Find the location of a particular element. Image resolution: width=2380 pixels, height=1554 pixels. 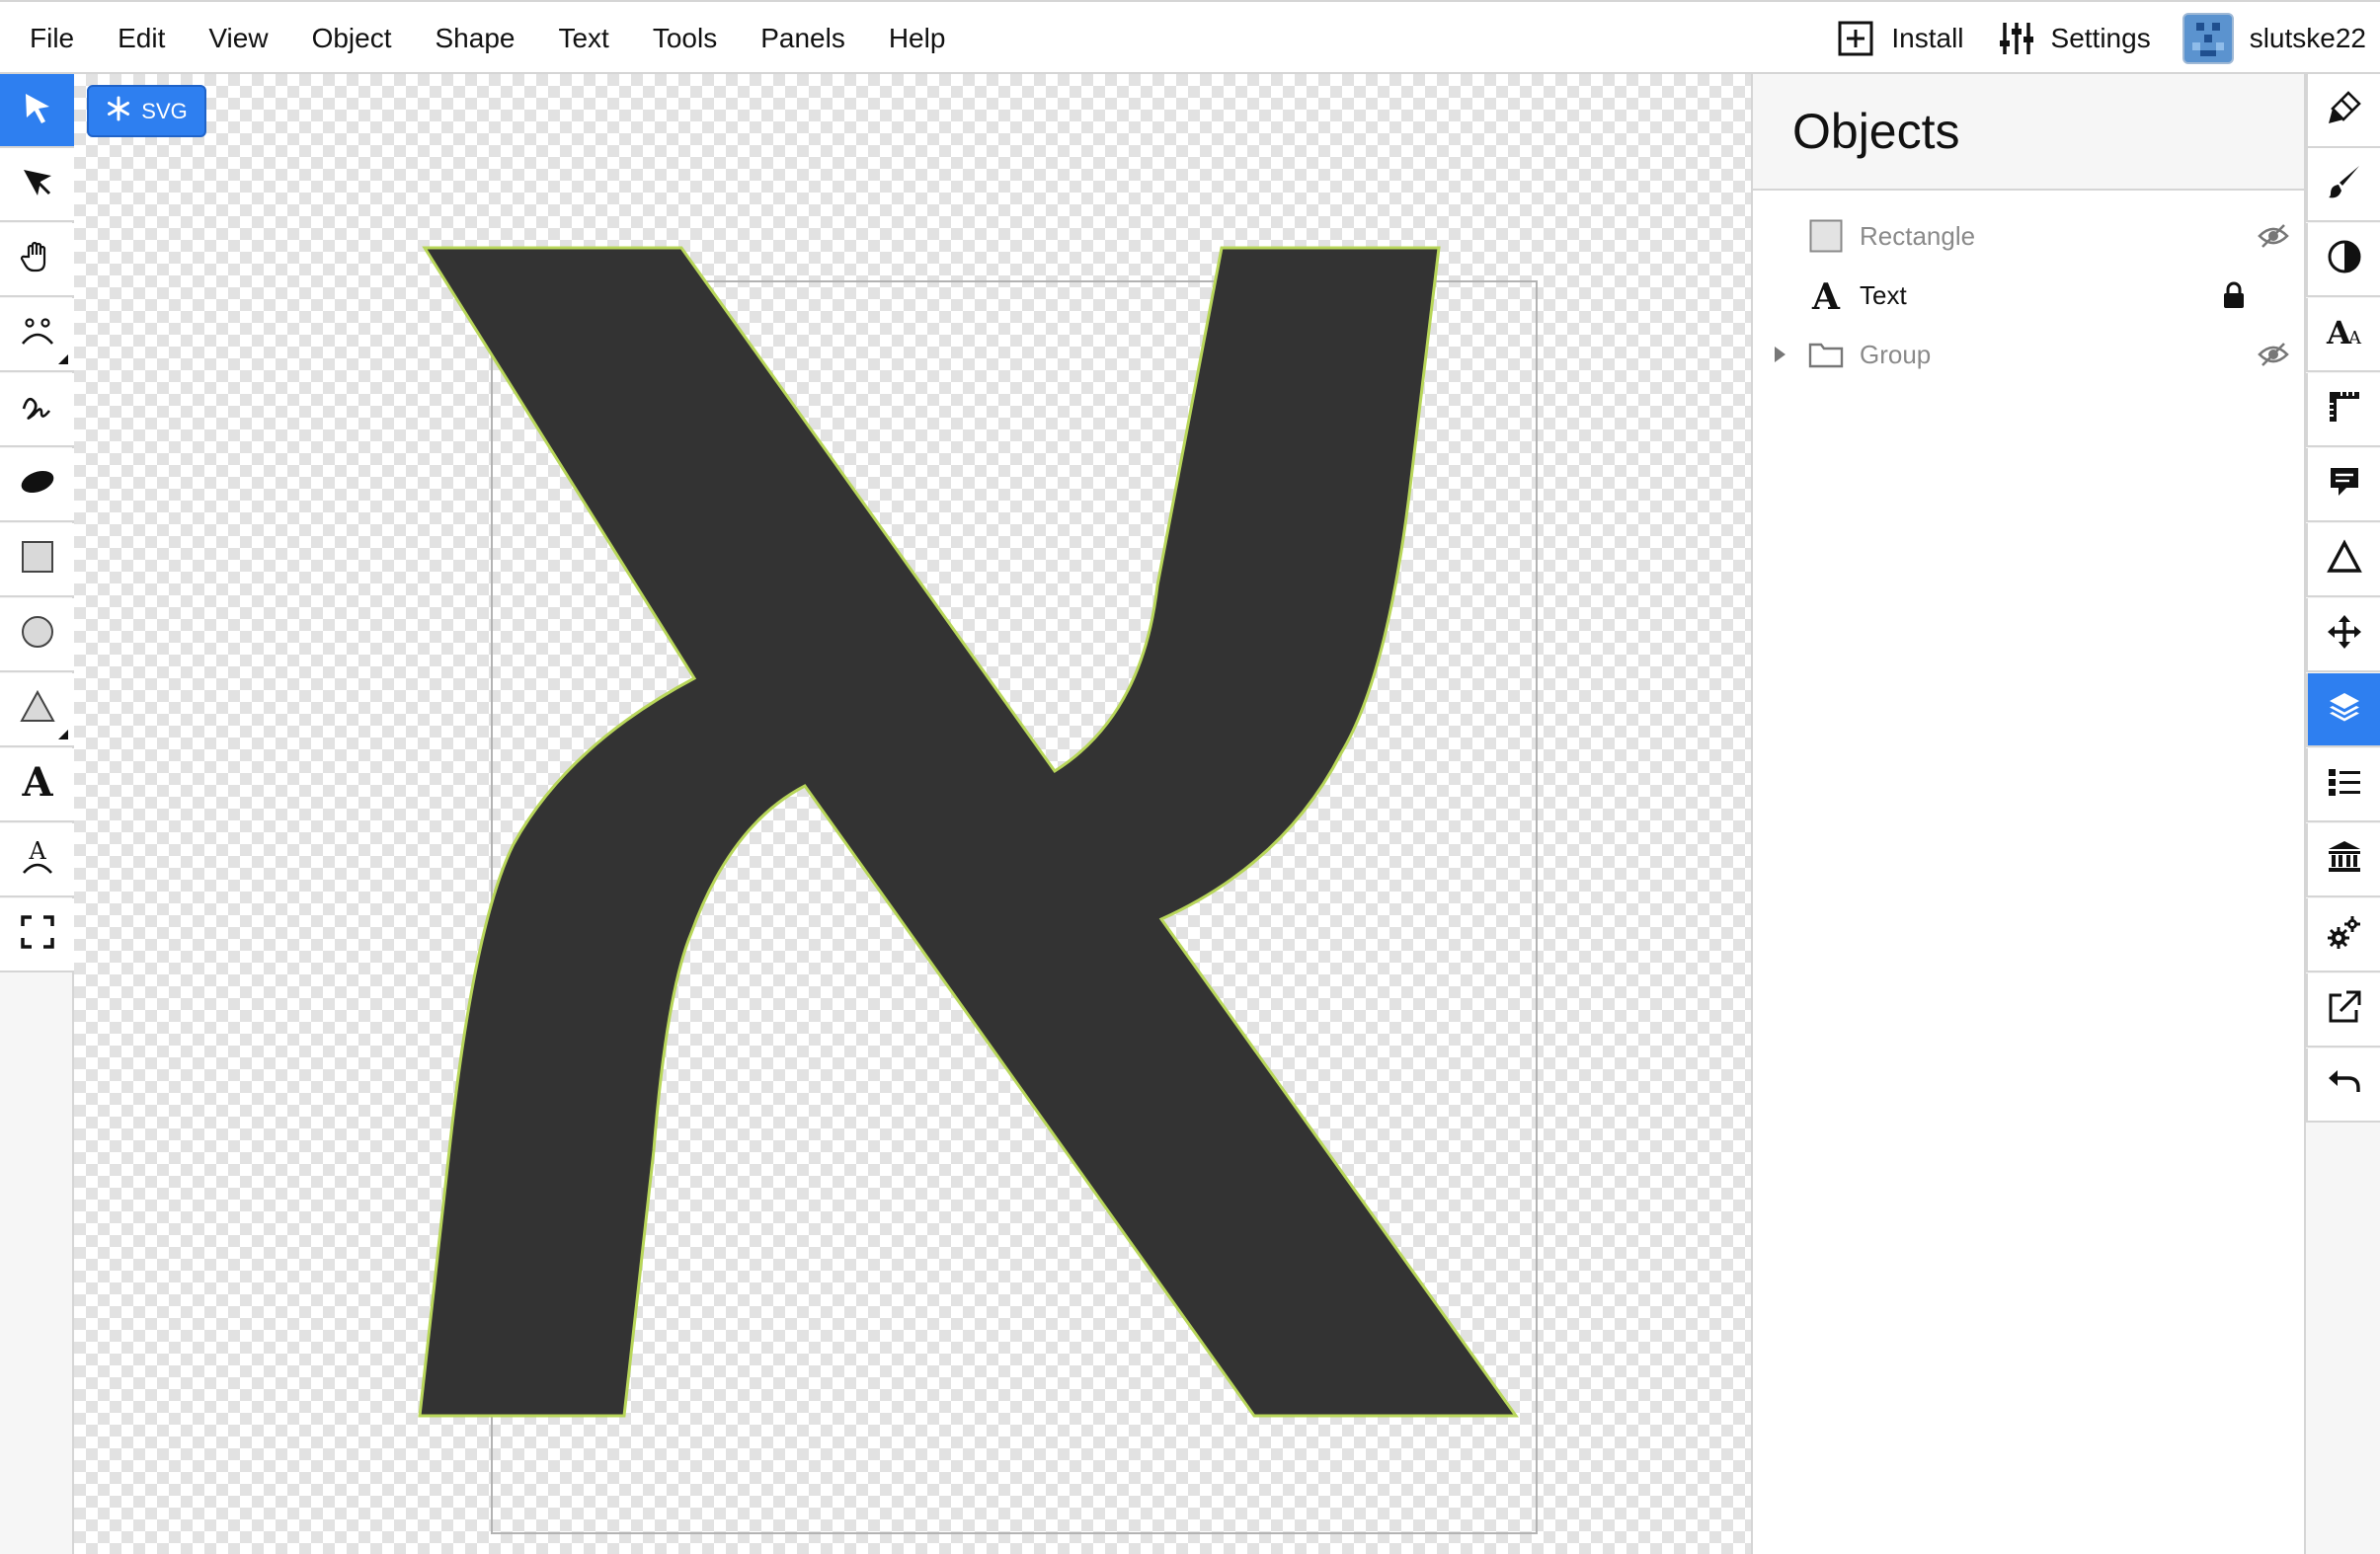

select-tool is located at coordinates (37, 111).